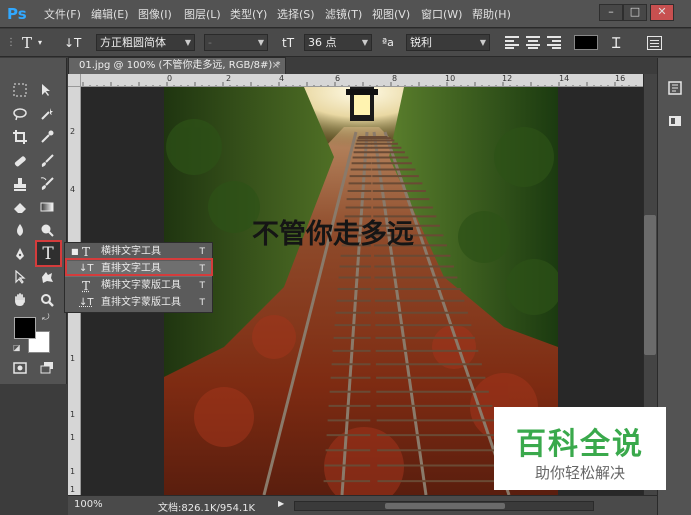 This screenshot has width=691, height=515. Describe the element at coordinates (210, 42) in the screenshot. I see `font-style-value: -` at that location.